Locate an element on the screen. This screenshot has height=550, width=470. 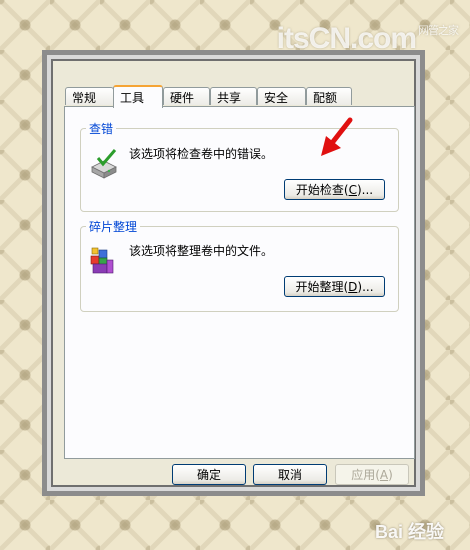
cancel-button: 取消 is located at coordinates (290, 474).